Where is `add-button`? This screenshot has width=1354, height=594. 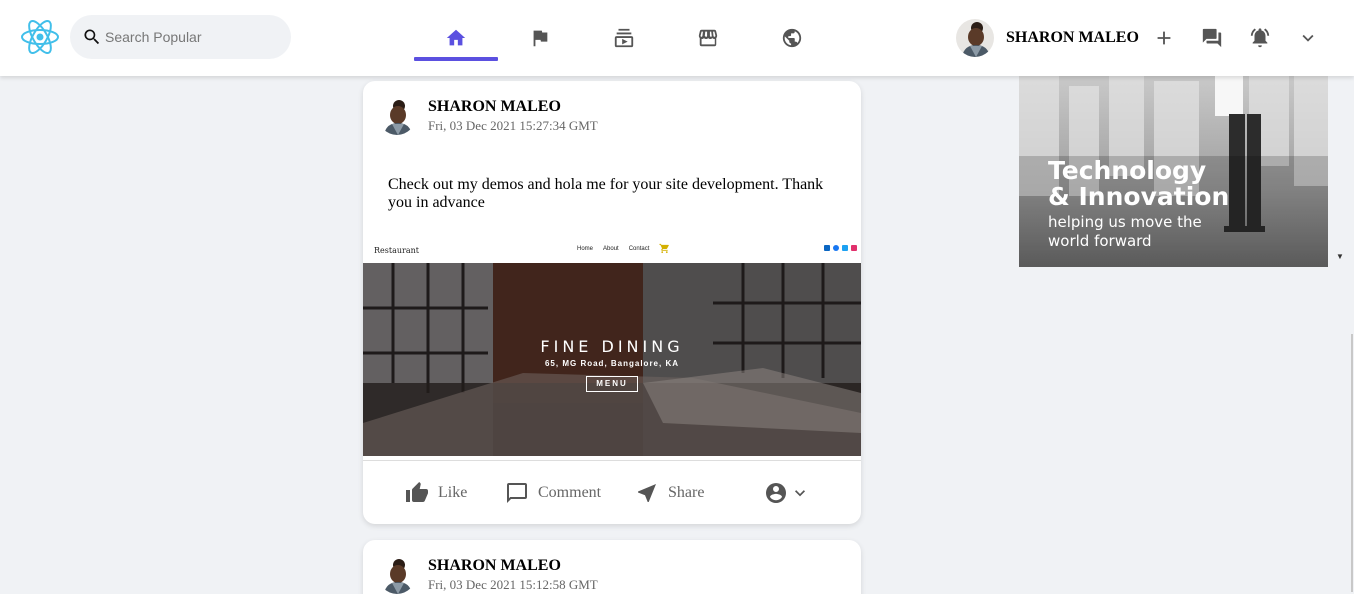
add-button is located at coordinates (1164, 38).